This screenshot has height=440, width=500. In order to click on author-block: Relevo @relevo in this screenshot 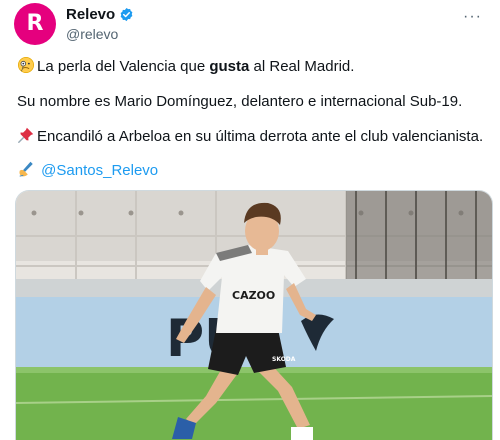, I will do `click(100, 23)`.